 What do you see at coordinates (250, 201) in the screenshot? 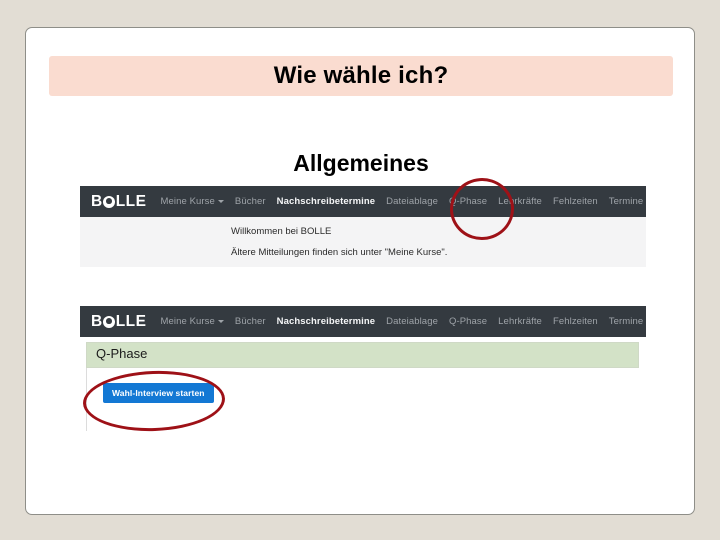
I see `navlink-buecher-one: Bücher` at bounding box center [250, 201].